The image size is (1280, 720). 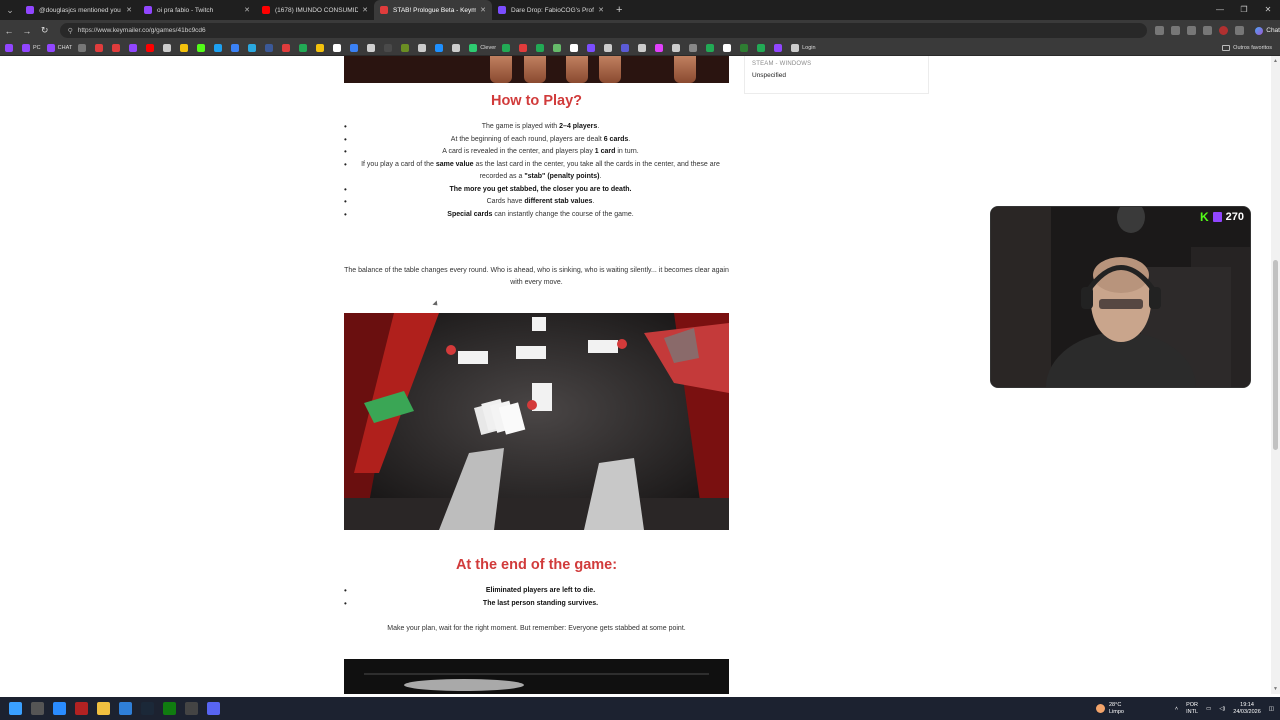 What do you see at coordinates (433, 10) in the screenshot?
I see `browser-tab: STAB! Prologue Beta - Keymailer✕` at bounding box center [433, 10].